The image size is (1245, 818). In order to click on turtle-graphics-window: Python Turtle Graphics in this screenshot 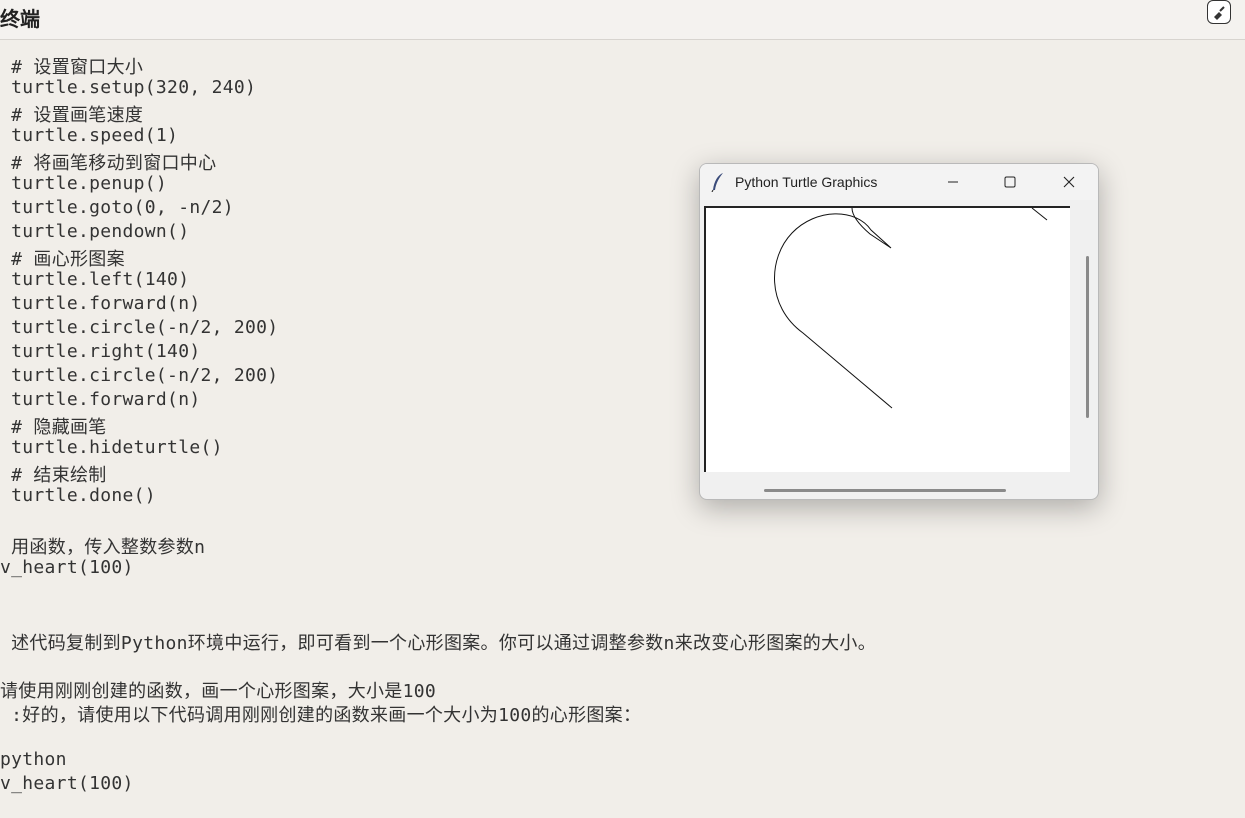, I will do `click(899, 331)`.